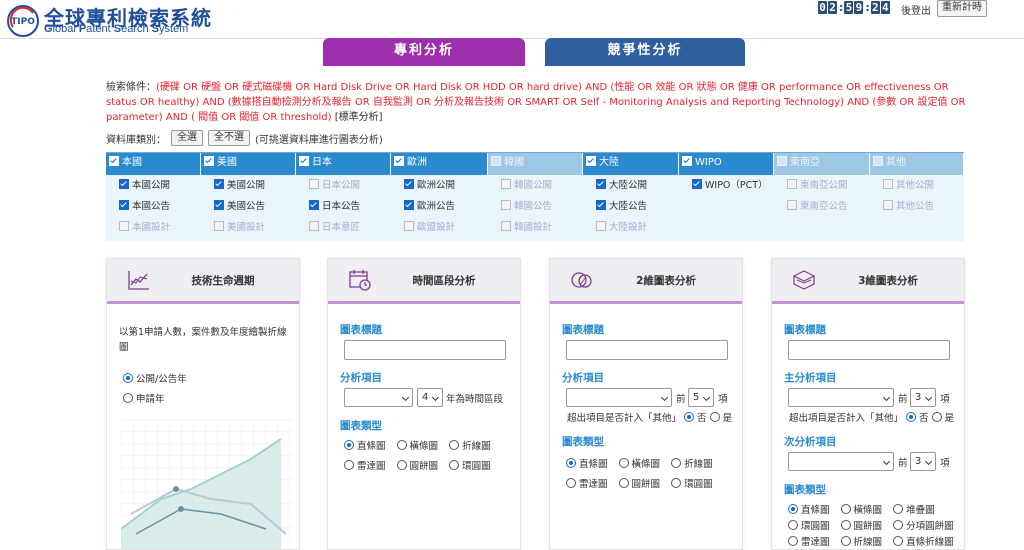 This screenshot has height=550, width=1024. I want to click on db-column-name: 日本, so click(322, 162).